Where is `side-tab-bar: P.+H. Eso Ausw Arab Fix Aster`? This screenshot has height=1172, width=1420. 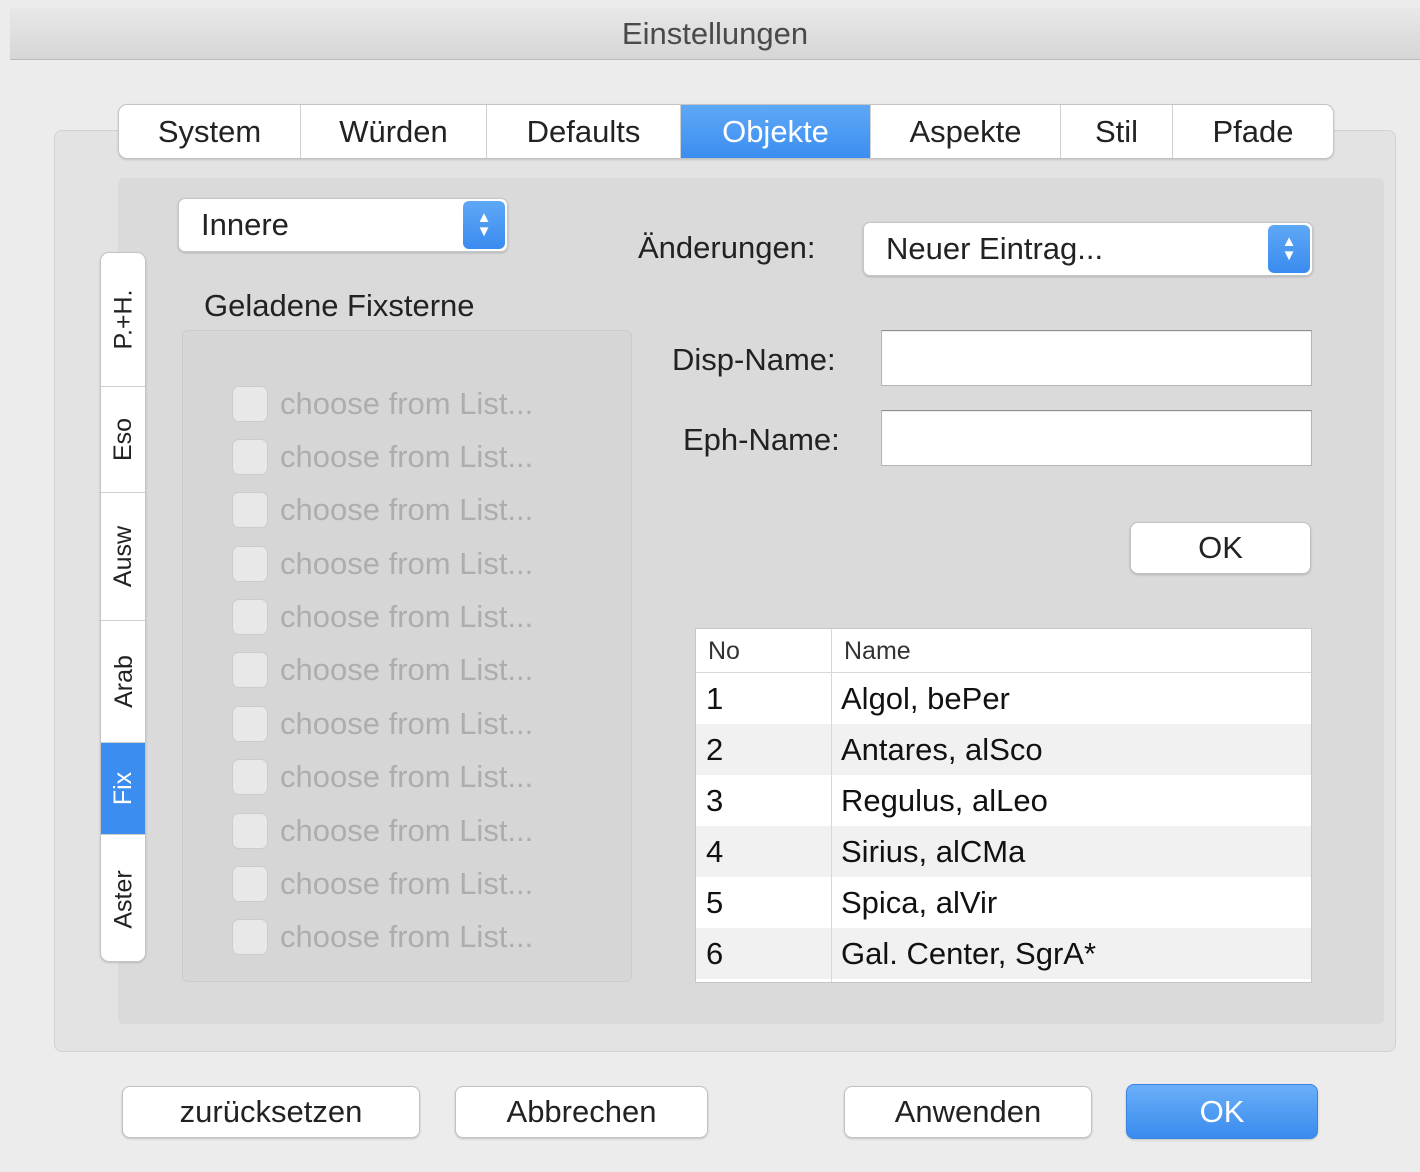
side-tab-bar: P.+H. Eso Ausw Arab Fix Aster is located at coordinates (123, 607).